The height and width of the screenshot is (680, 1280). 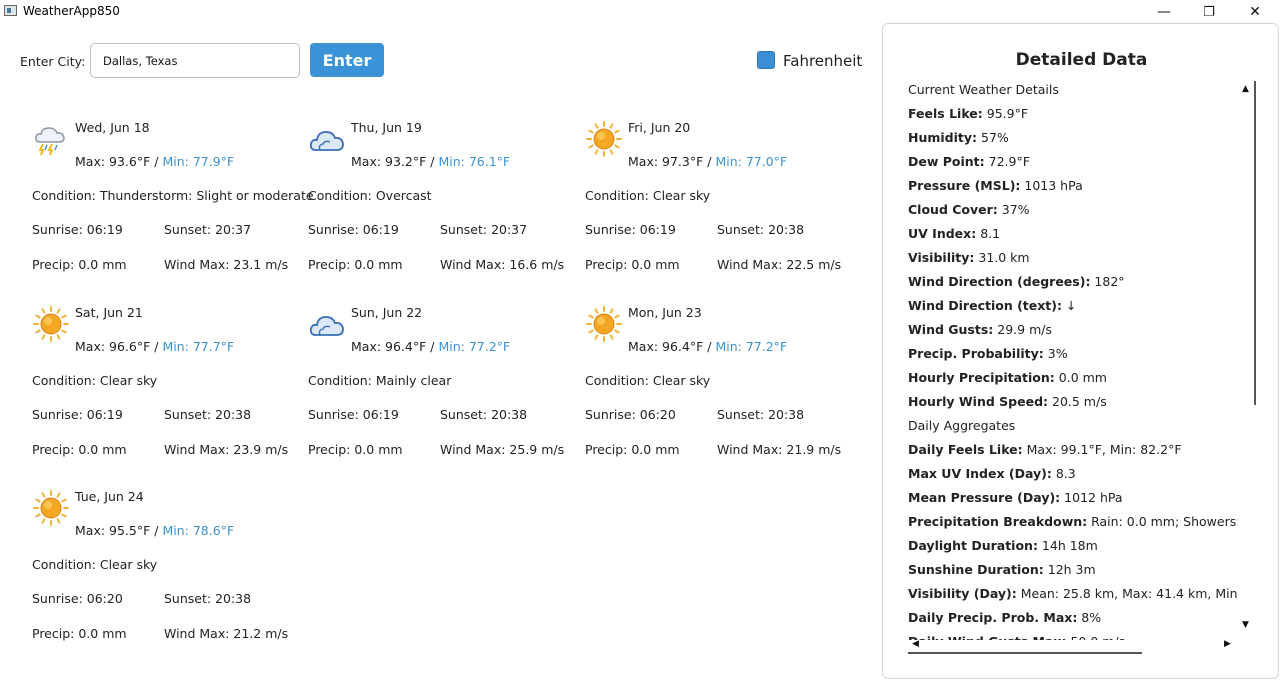 What do you see at coordinates (387, 312) in the screenshot?
I see `forecast-date: Sun, Jun 22` at bounding box center [387, 312].